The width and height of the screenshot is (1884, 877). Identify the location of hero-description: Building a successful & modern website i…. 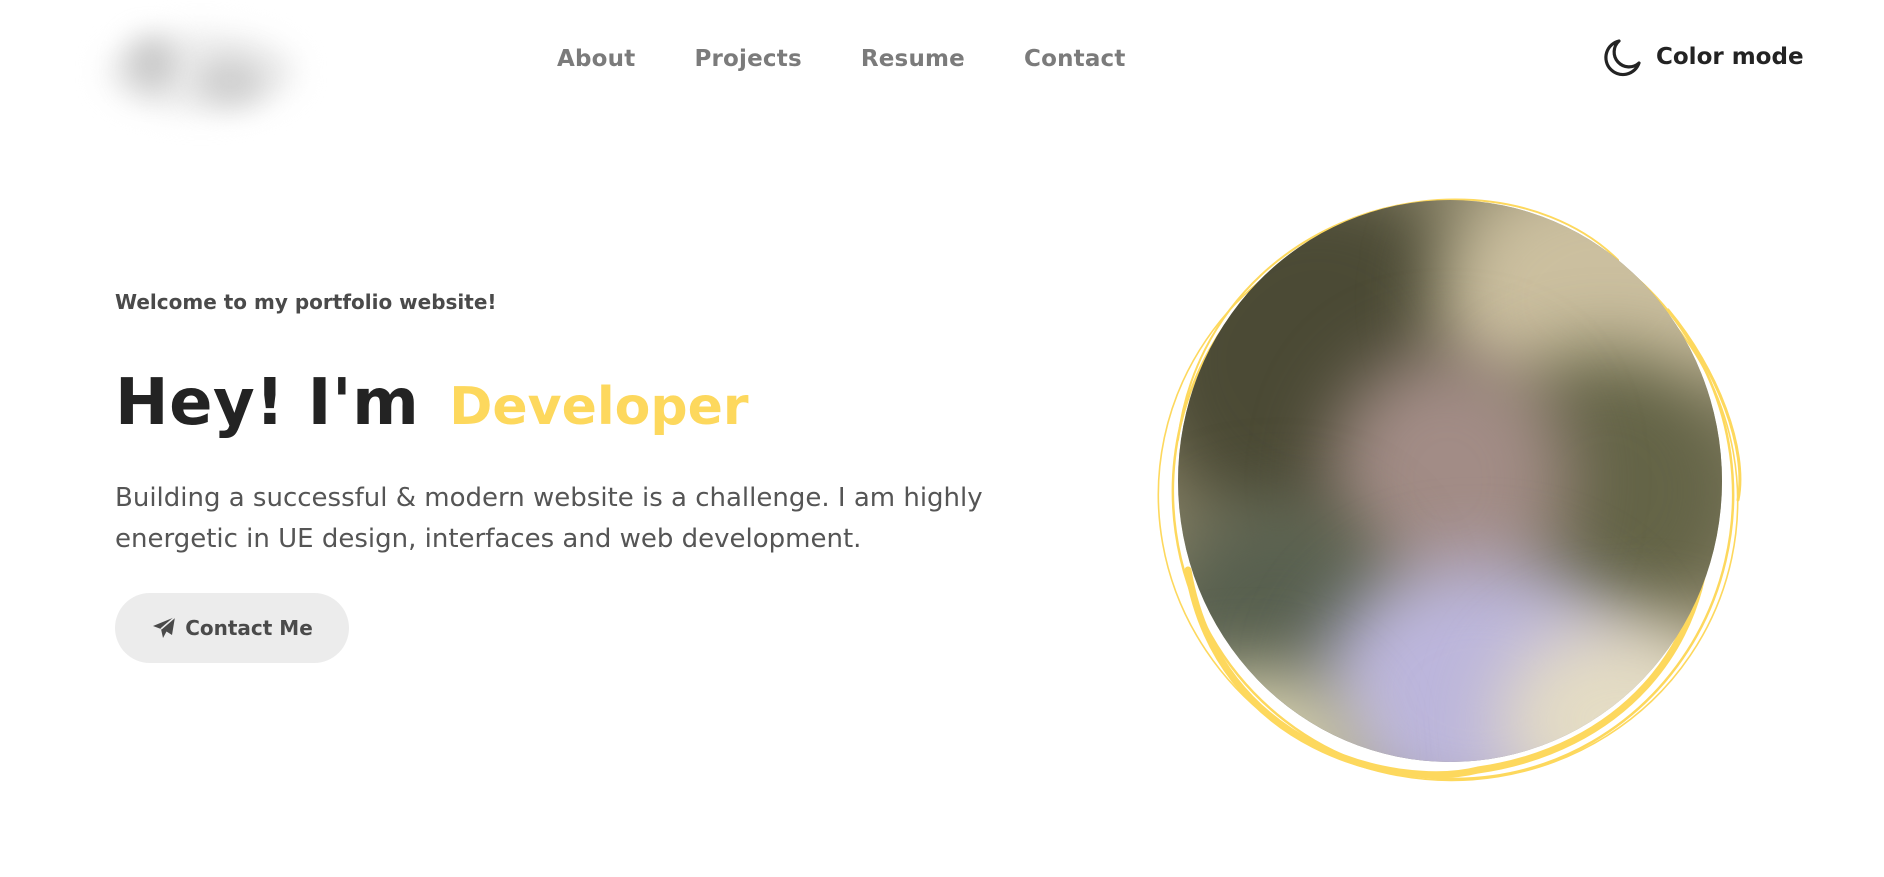
(549, 518).